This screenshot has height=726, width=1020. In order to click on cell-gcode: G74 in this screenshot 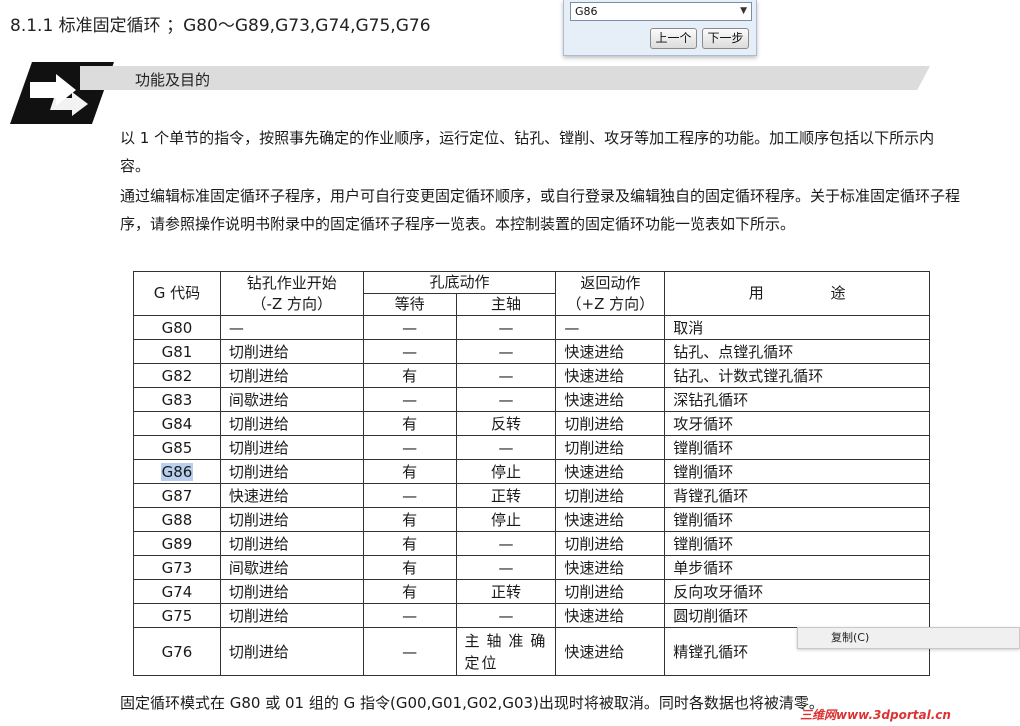, I will do `click(177, 591)`.